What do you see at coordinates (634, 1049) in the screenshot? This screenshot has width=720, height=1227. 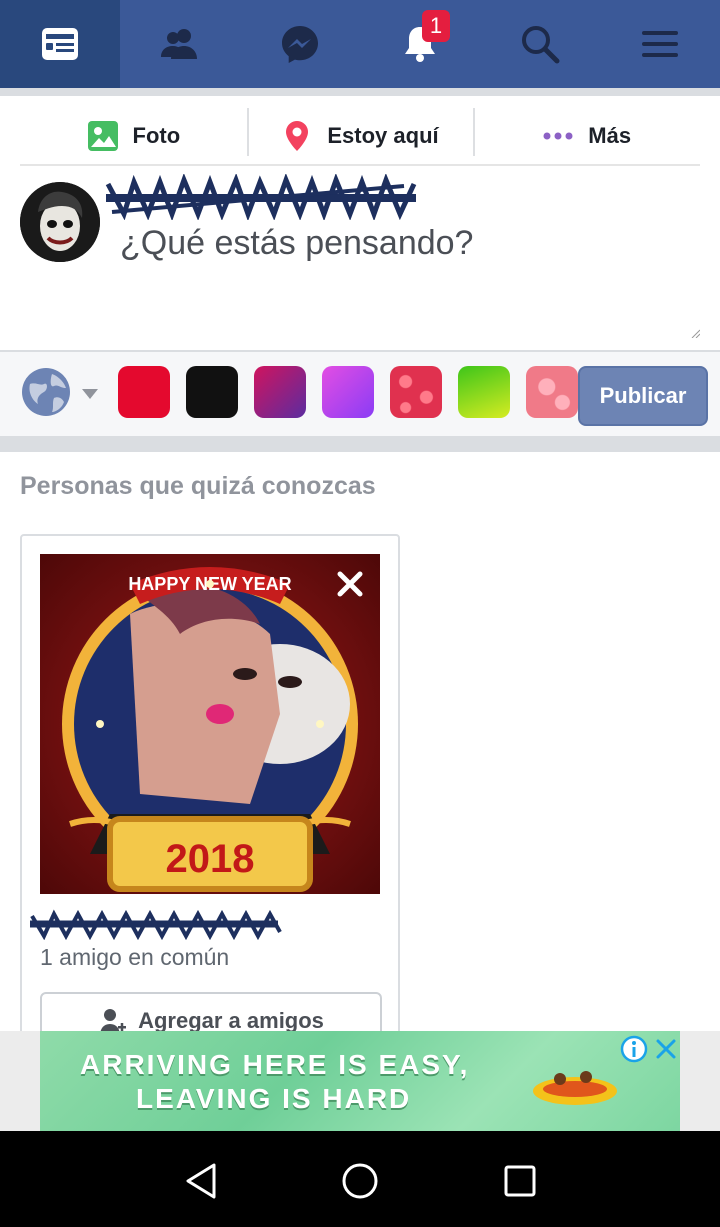 I see `ad-info-icon` at bounding box center [634, 1049].